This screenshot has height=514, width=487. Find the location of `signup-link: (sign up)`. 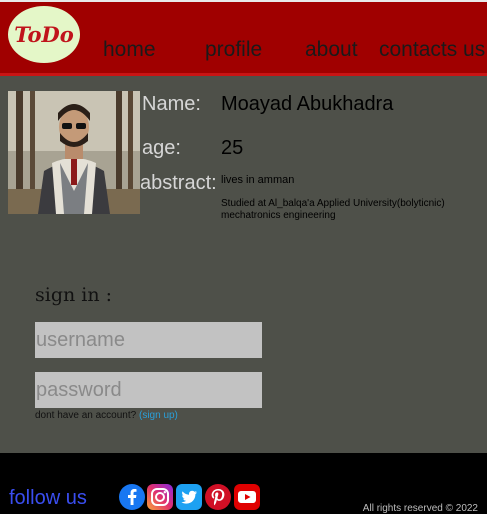

signup-link: (sign up) is located at coordinates (158, 415).